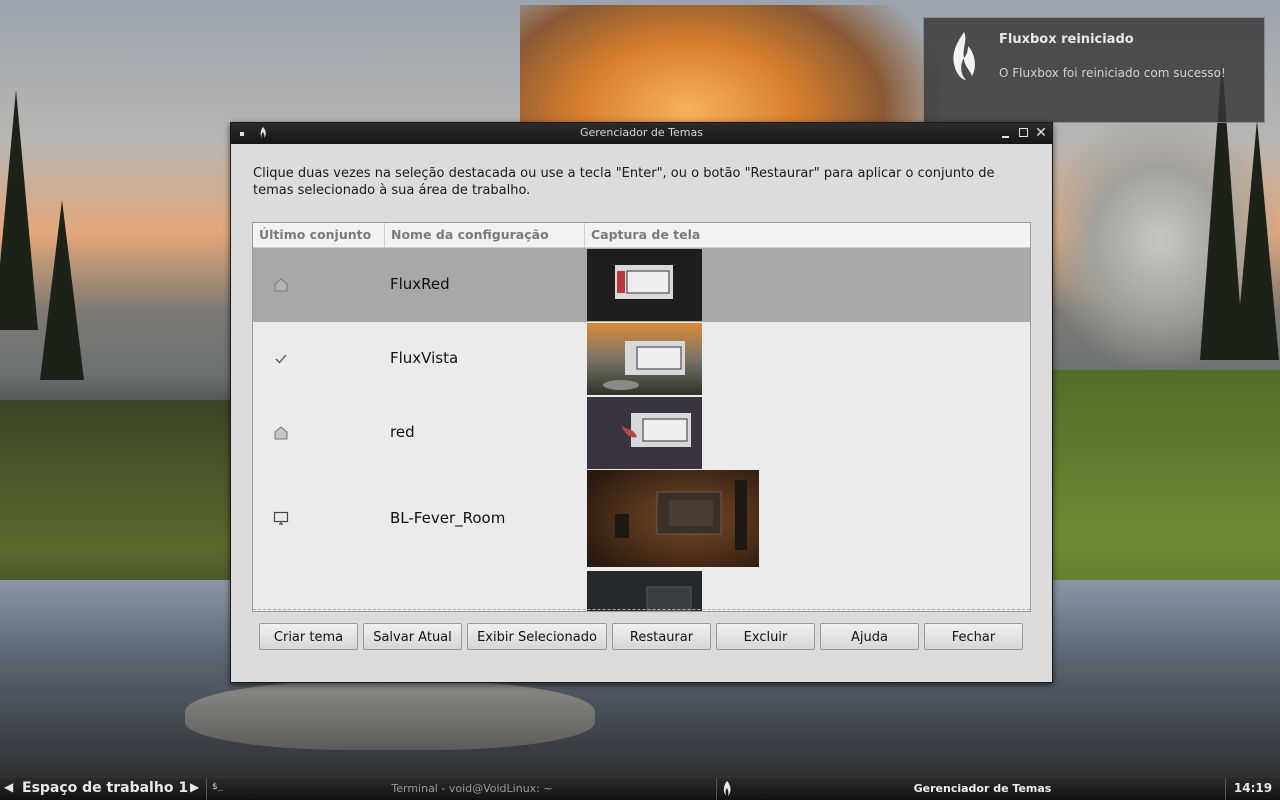 The image size is (1280, 800). What do you see at coordinates (1253, 788) in the screenshot?
I see `clock: 14:19` at bounding box center [1253, 788].